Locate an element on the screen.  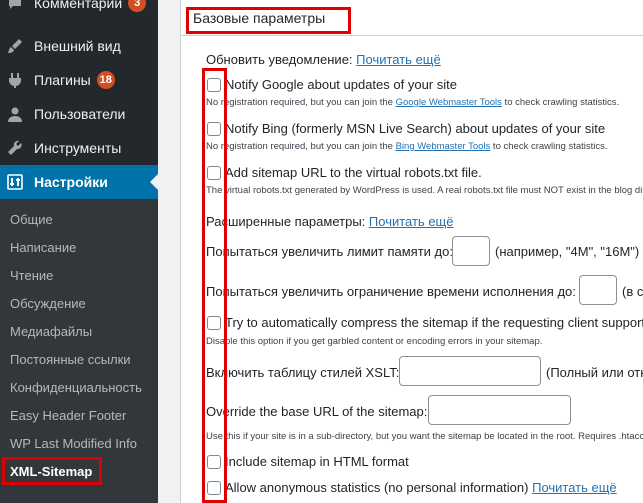
notify-bing-note-suffix: to check crawling statistics. is located at coordinates (549, 146).